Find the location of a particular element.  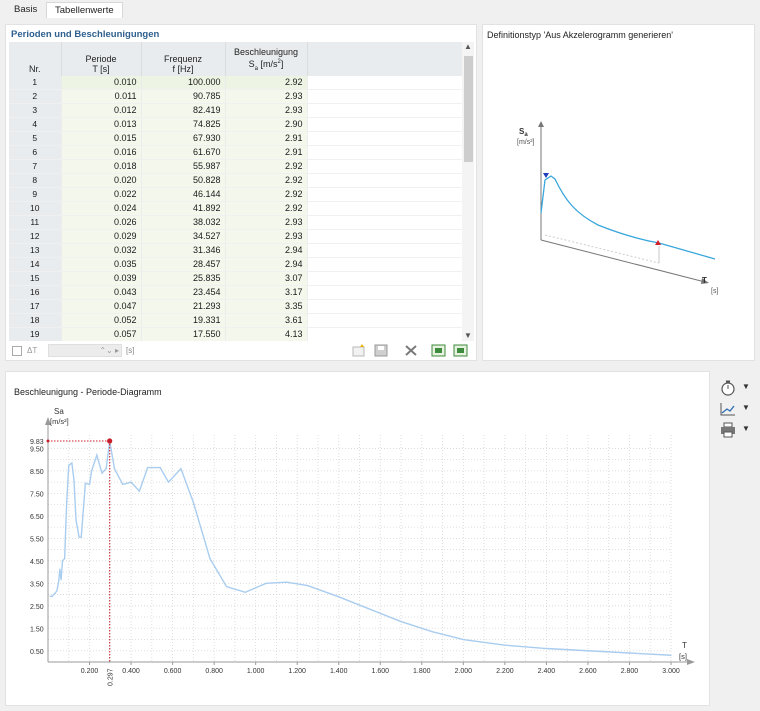

frequency-cell: 74.825 is located at coordinates (183, 124).